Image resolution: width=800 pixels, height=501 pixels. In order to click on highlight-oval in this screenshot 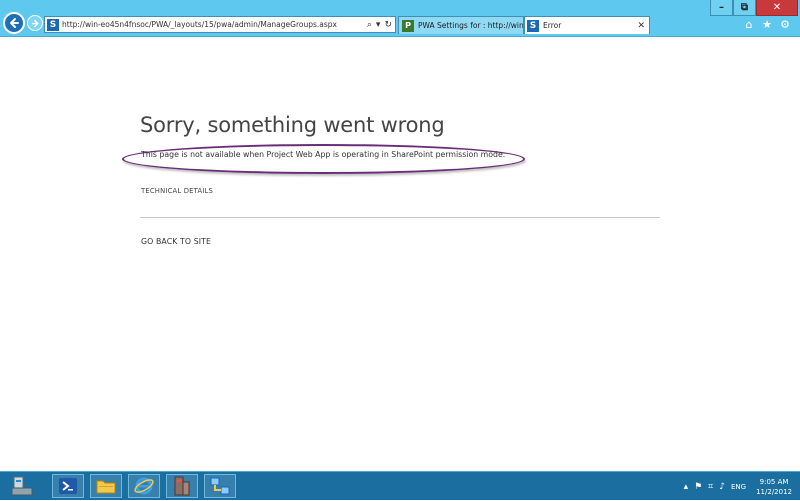, I will do `click(323, 159)`.